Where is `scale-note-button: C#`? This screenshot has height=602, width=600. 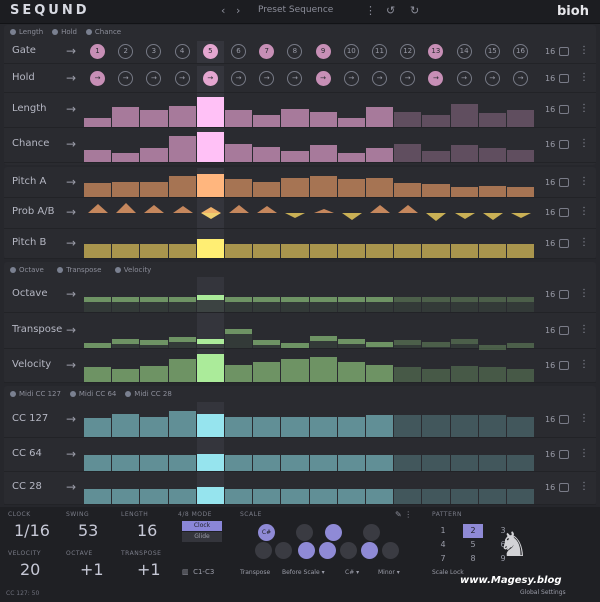
scale-note-button: C# is located at coordinates (266, 532).